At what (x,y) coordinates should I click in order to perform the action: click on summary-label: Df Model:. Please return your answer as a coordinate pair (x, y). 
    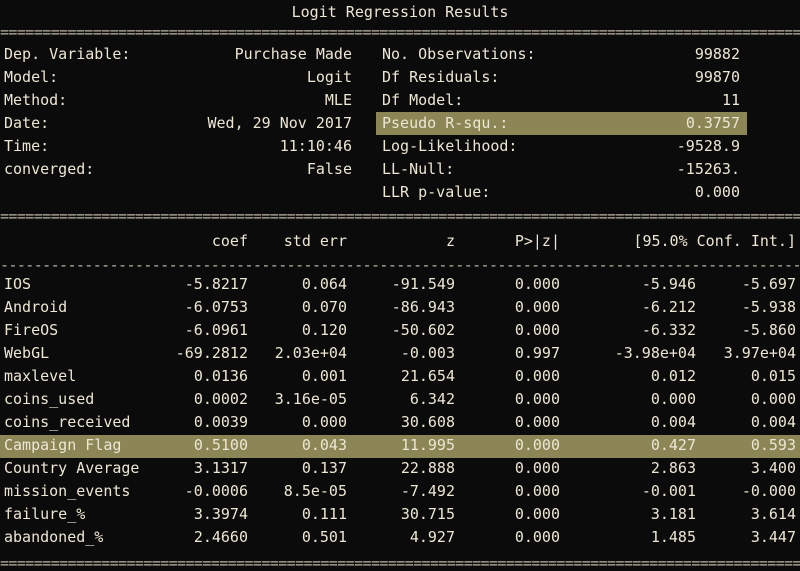
    Looking at the image, I should click on (423, 100).